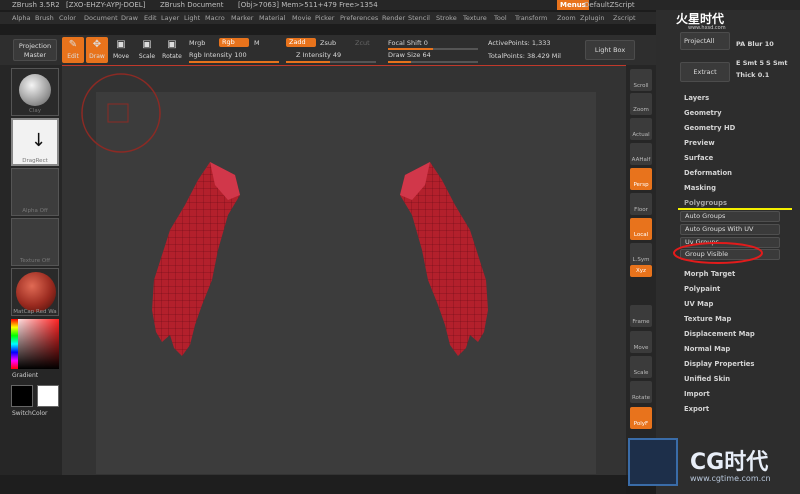 This screenshot has height=494, width=800. Describe the element at coordinates (609, 5) in the screenshot. I see `default-zscript: DefaultZScript` at that location.